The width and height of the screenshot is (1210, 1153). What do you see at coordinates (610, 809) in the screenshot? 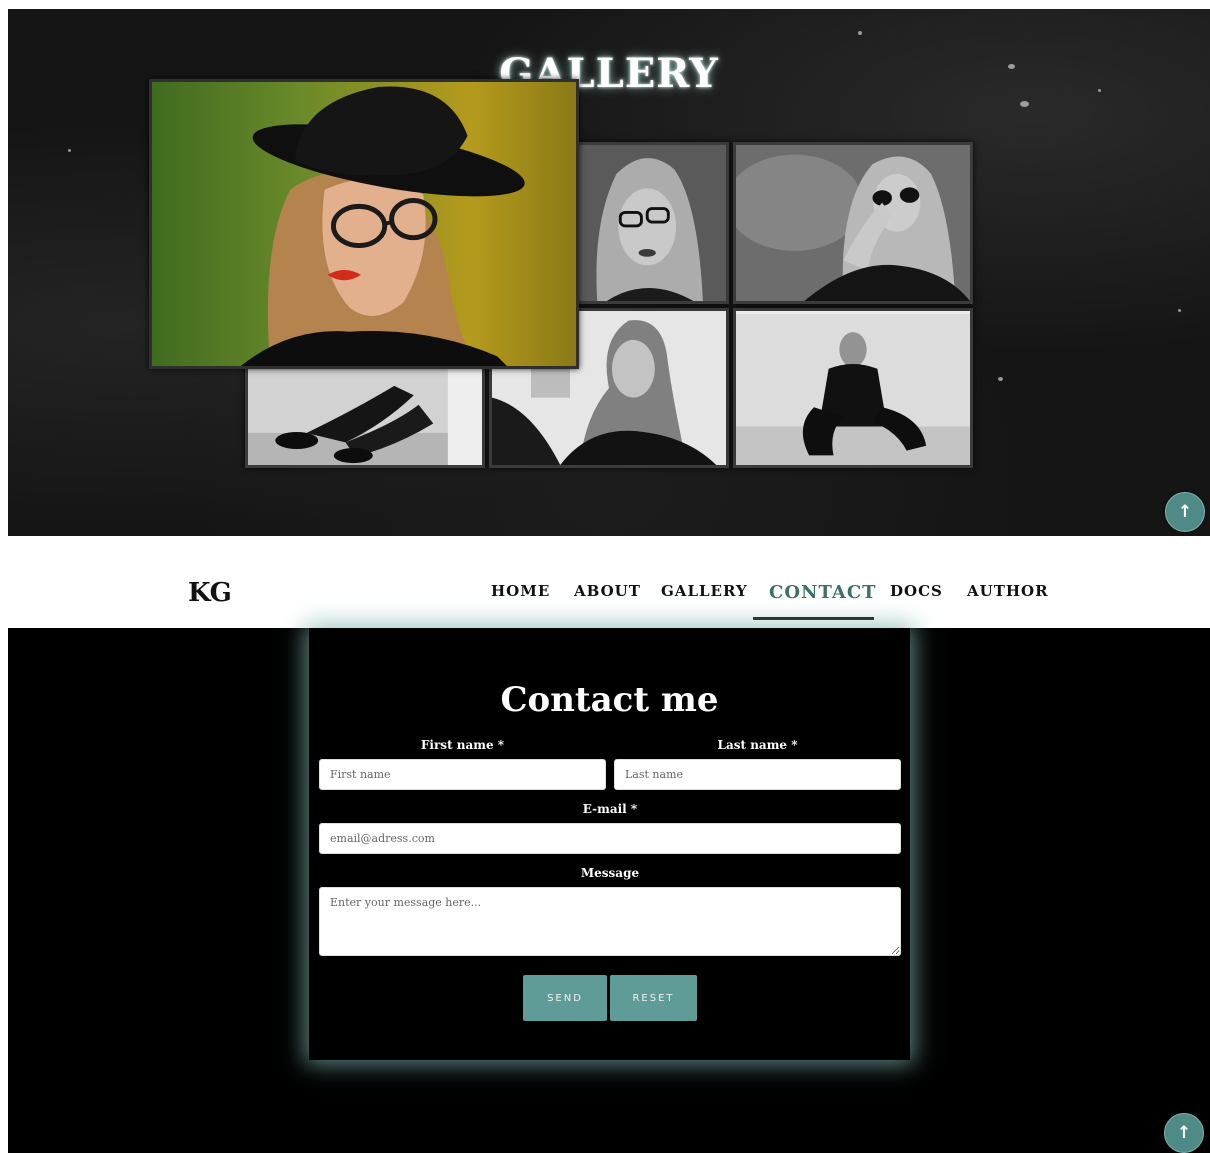
I see `email-label: E-mail *` at bounding box center [610, 809].